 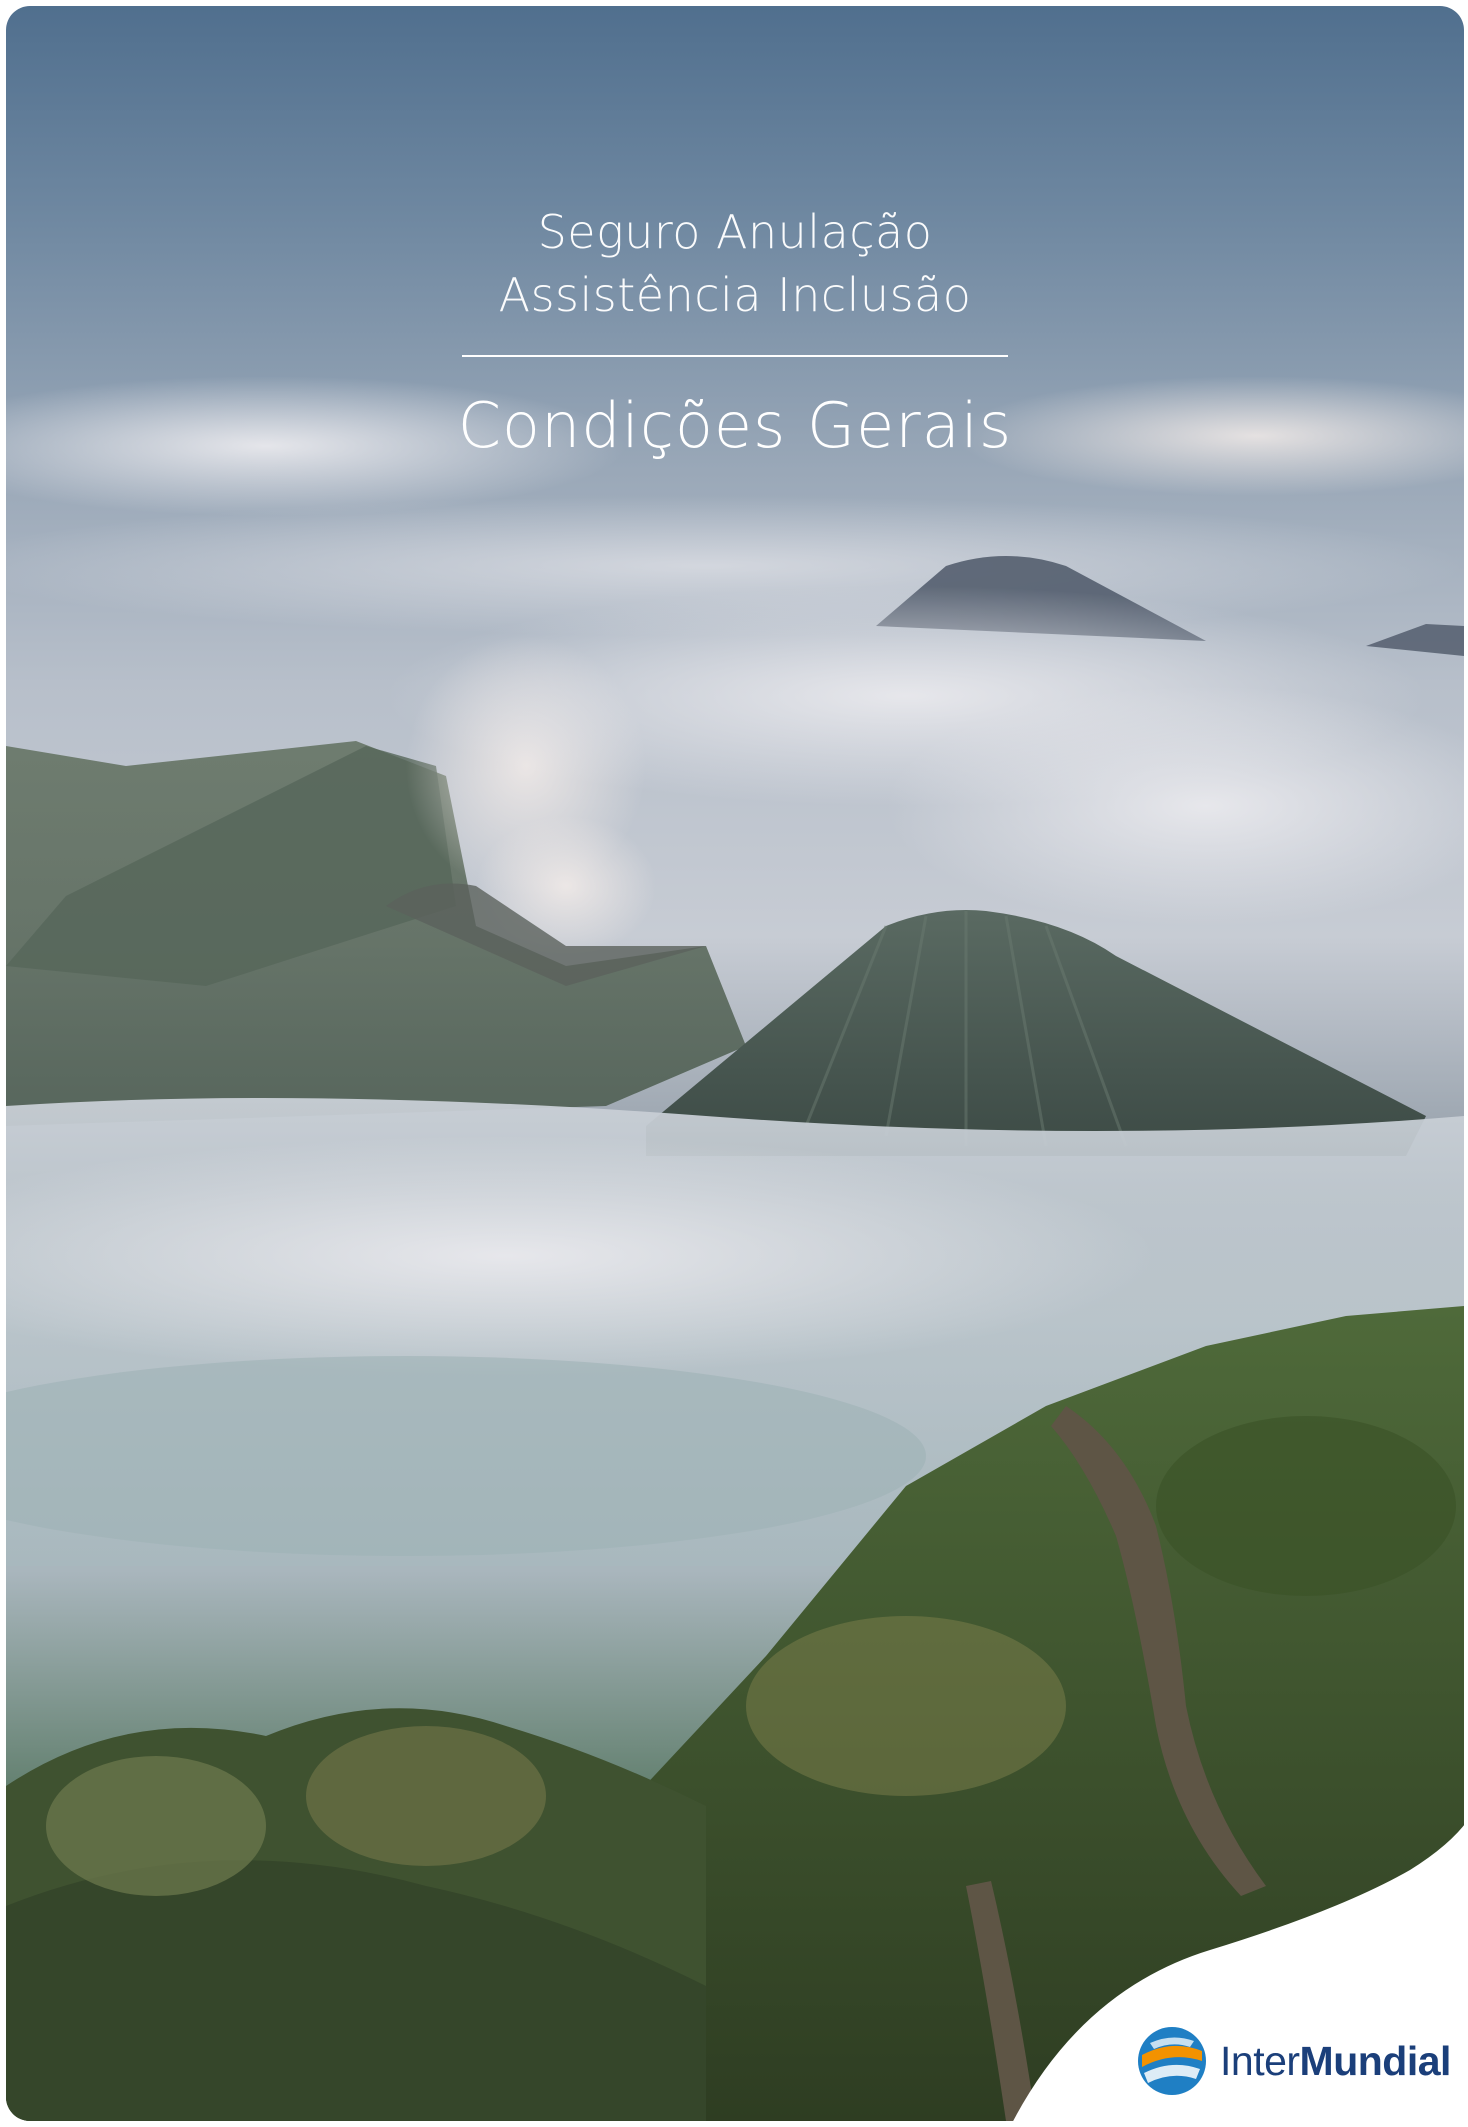 What do you see at coordinates (1260, 2060) in the screenshot?
I see `brand-name-part1: Inter` at bounding box center [1260, 2060].